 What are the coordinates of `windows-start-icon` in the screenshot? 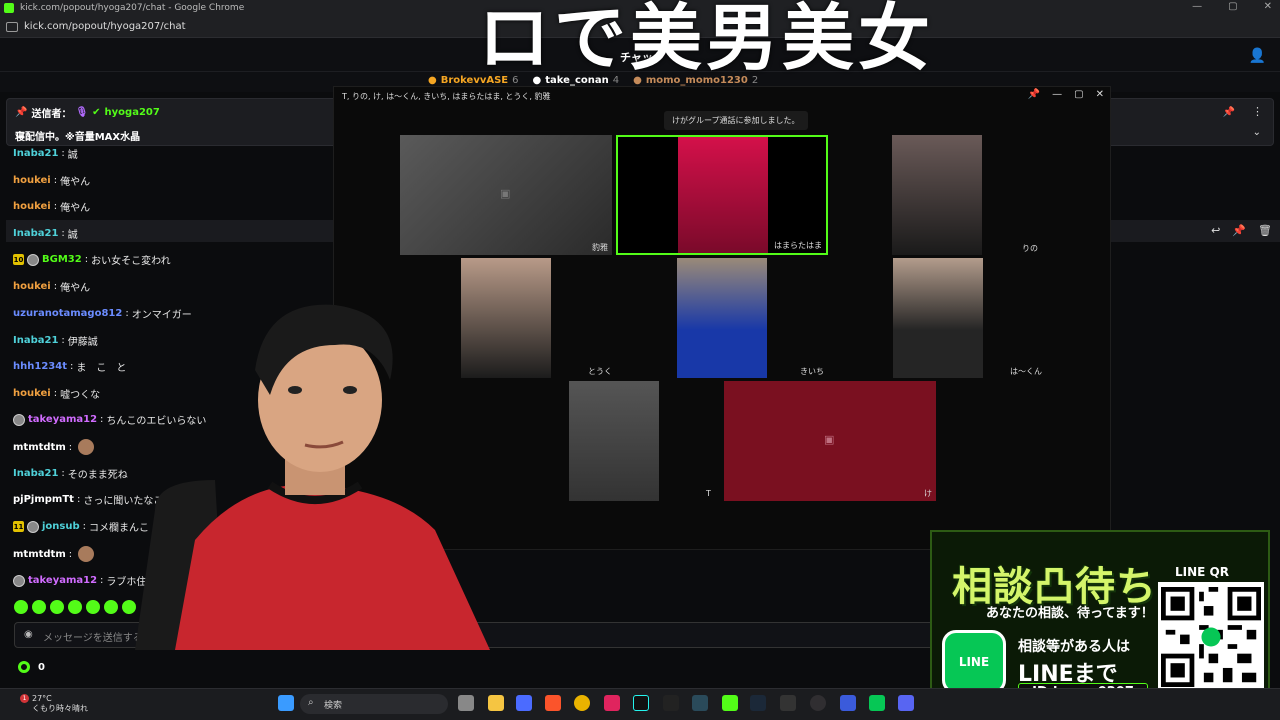 It's located at (286, 703).